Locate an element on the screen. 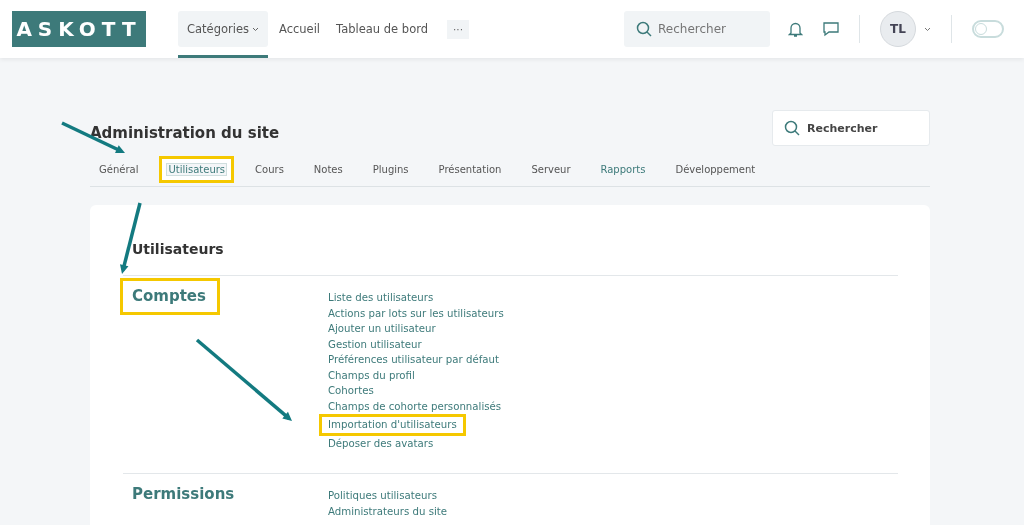 The width and height of the screenshot is (1024, 525). tab: Notes is located at coordinates (328, 169).